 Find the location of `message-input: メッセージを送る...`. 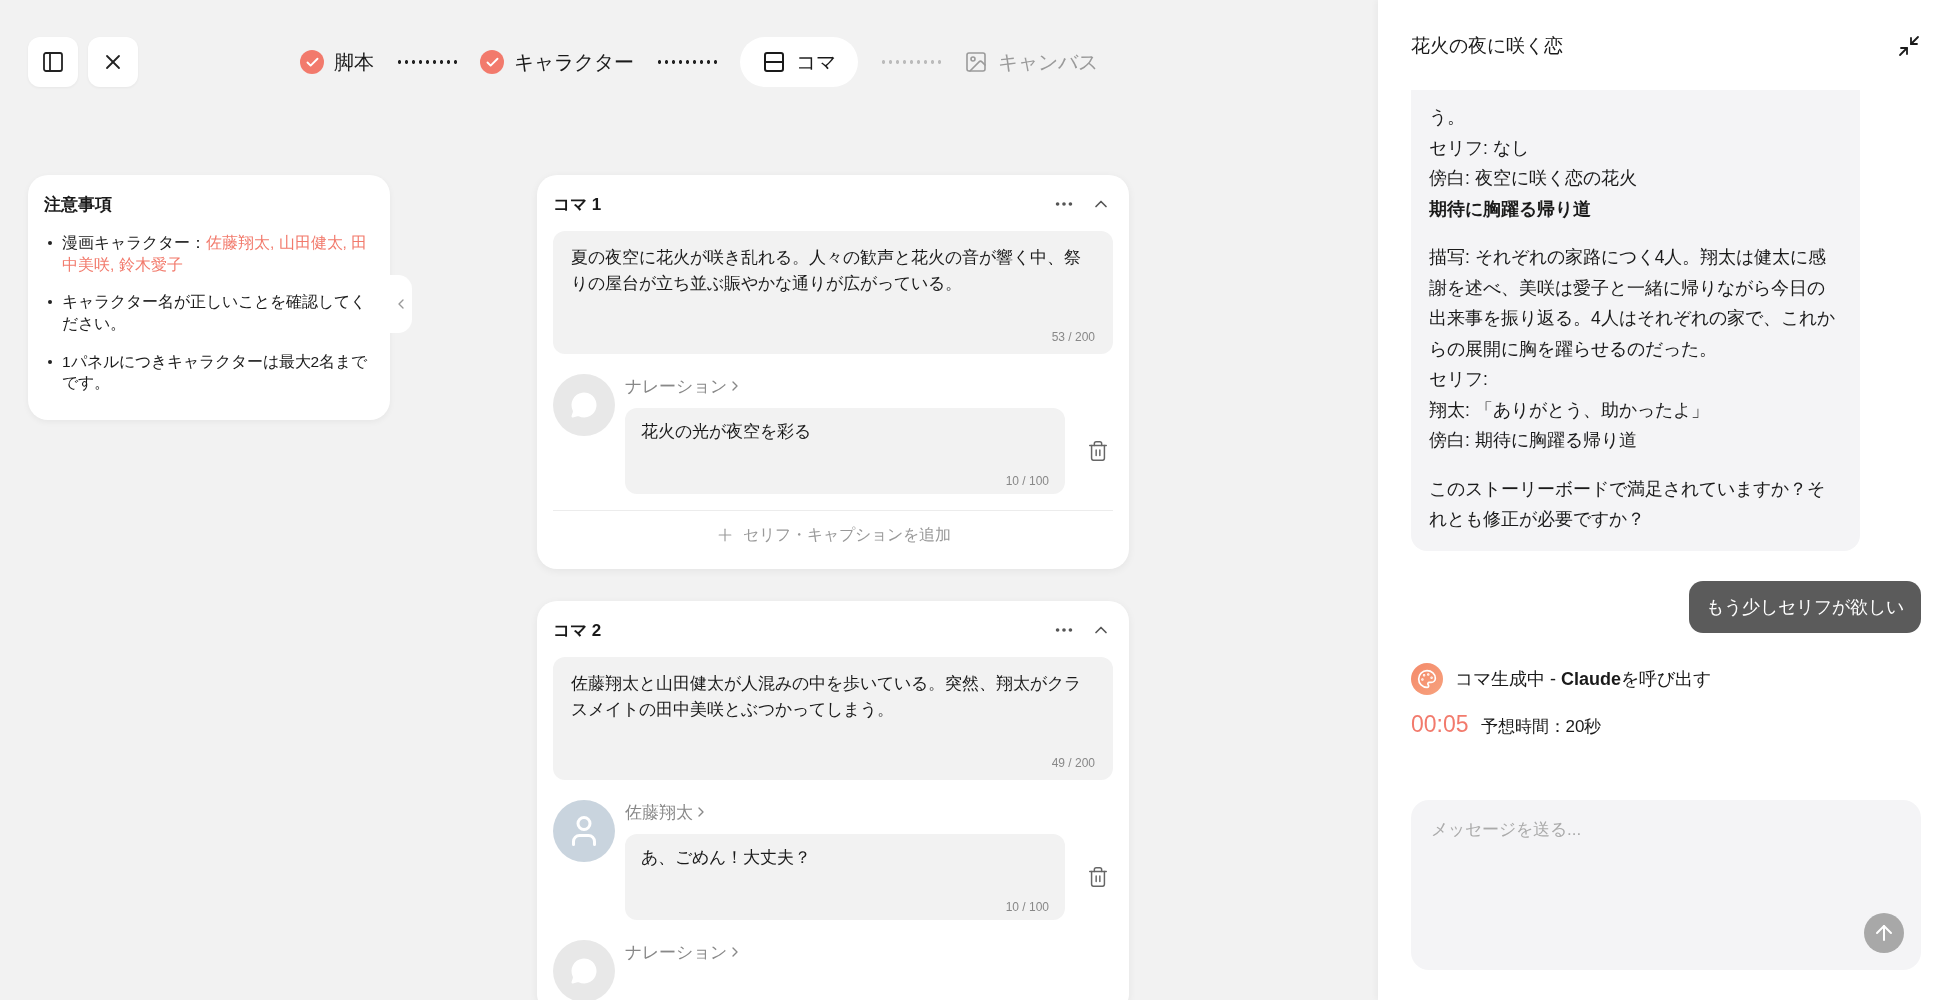

message-input: メッセージを送る... is located at coordinates (1666, 885).